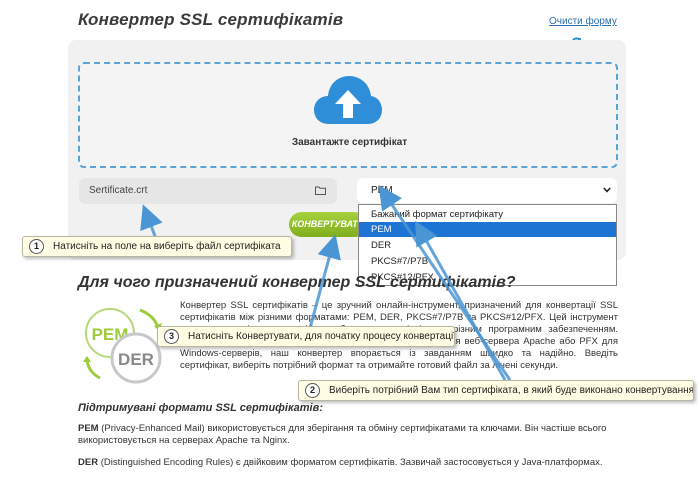 Image resolution: width=700 pixels, height=479 pixels. What do you see at coordinates (118, 190) in the screenshot?
I see `file-name-value: Sertificate.crt` at bounding box center [118, 190].